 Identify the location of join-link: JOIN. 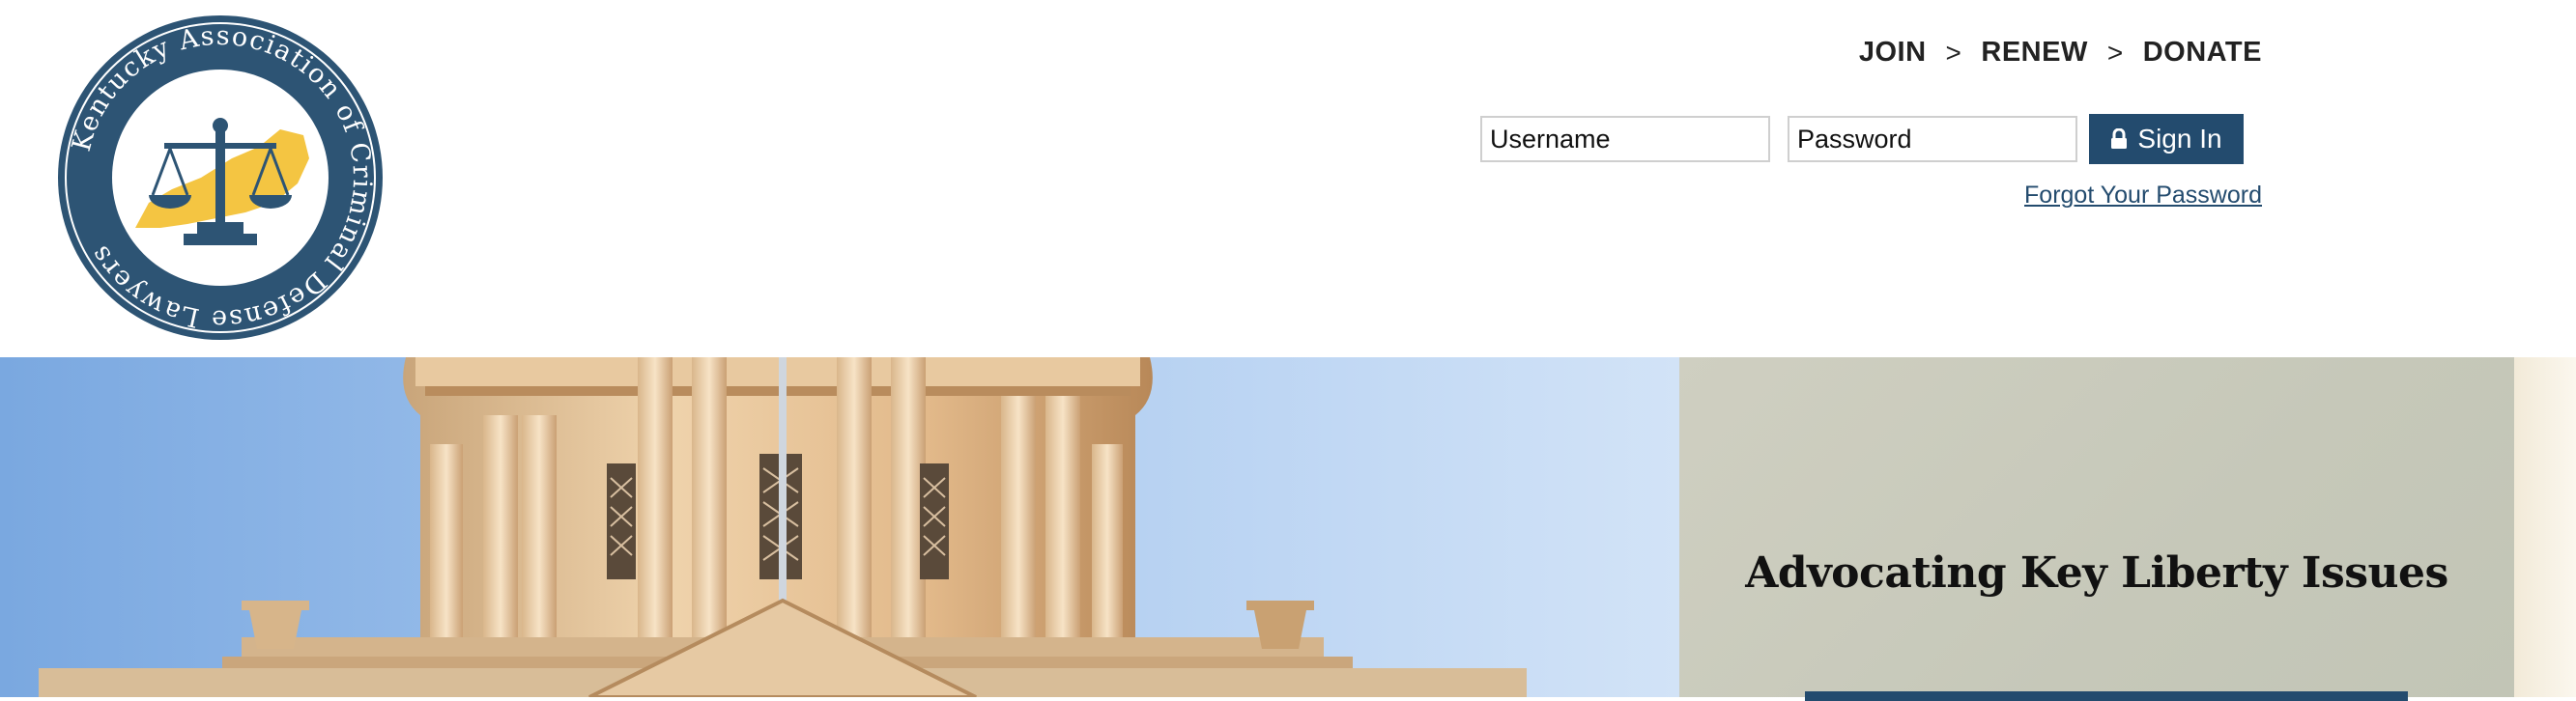
(1893, 53).